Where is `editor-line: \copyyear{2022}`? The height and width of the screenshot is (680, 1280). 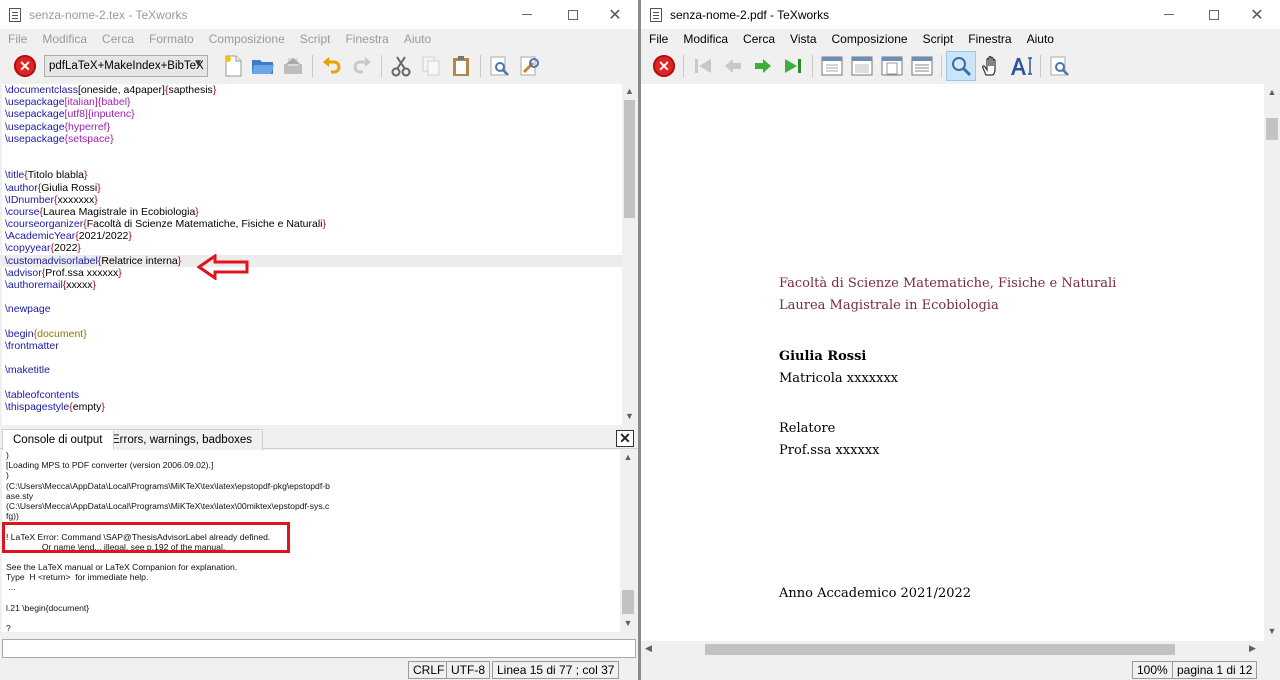 editor-line: \copyyear{2022} is located at coordinates (312, 248).